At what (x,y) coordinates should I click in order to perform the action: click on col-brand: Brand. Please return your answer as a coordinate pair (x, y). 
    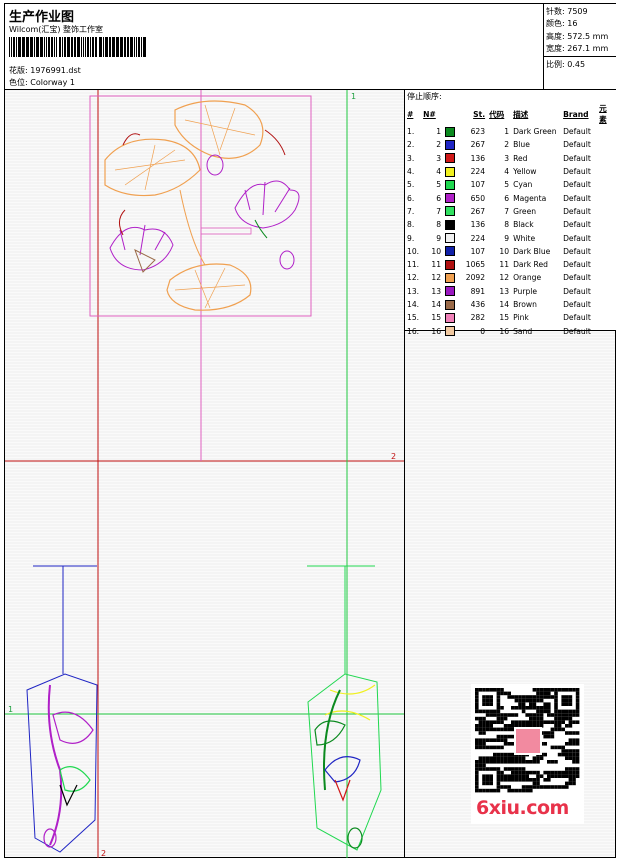
    Looking at the image, I should click on (576, 114).